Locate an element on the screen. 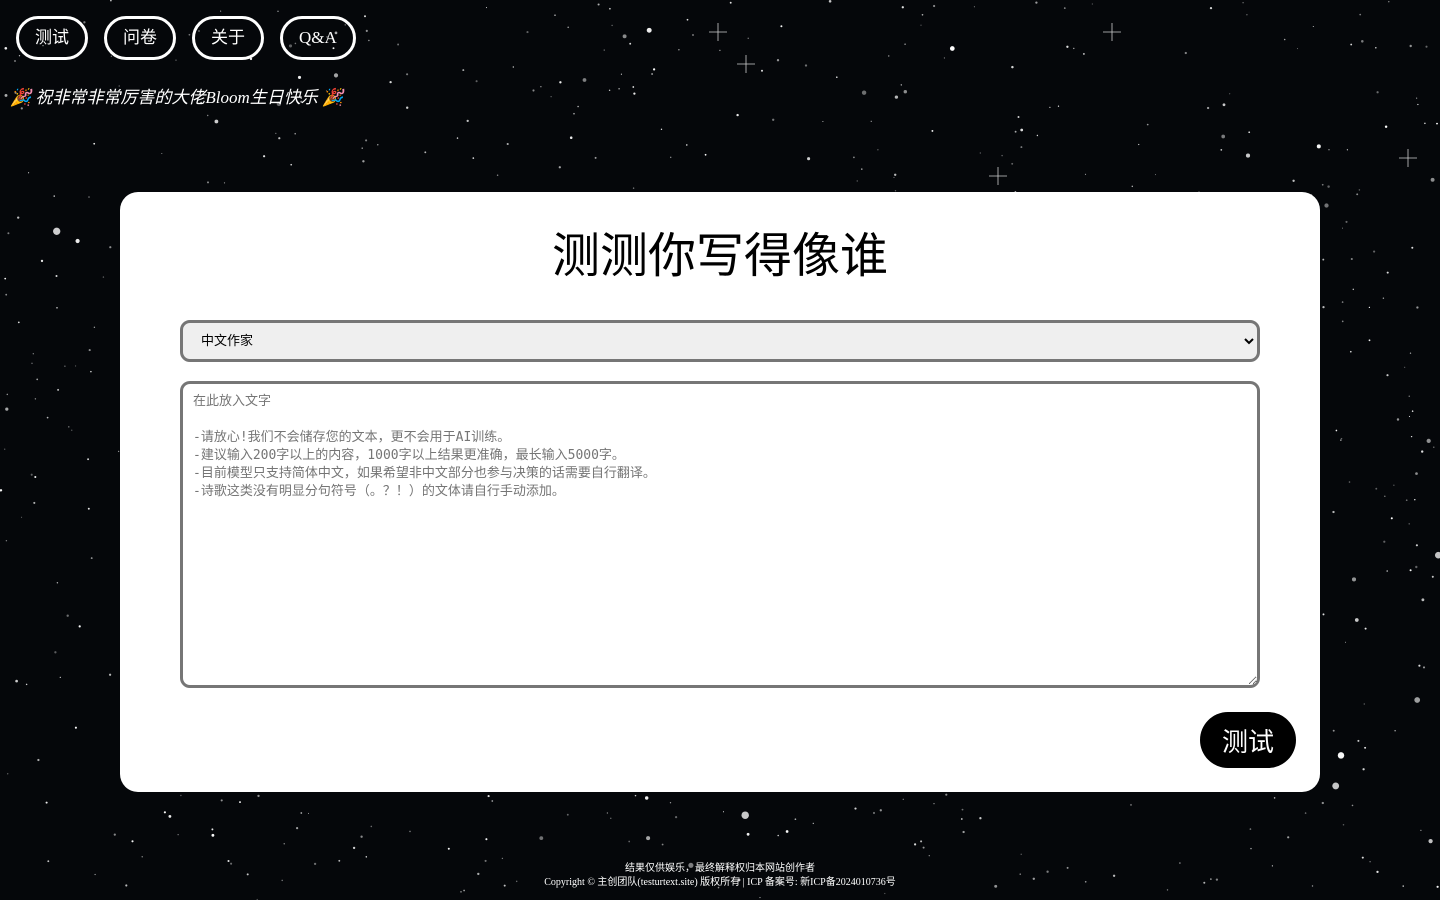 This screenshot has width=1440, height=900. submit-test-button: 测试 is located at coordinates (1248, 740).